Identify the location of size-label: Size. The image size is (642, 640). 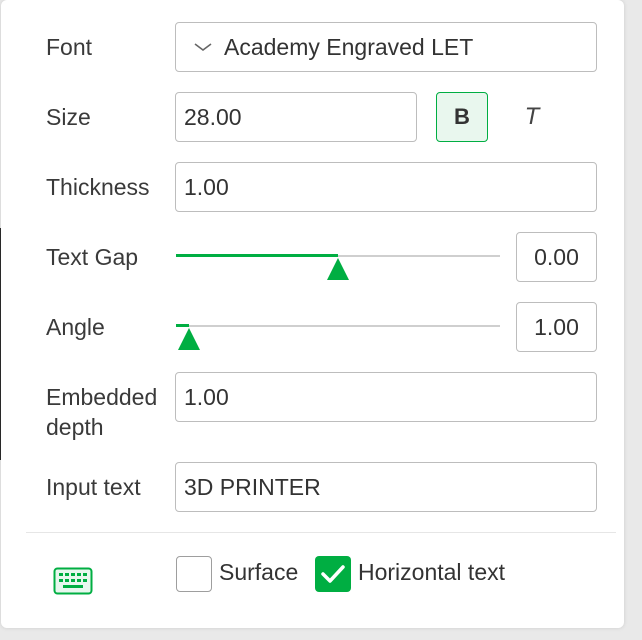
(68, 117).